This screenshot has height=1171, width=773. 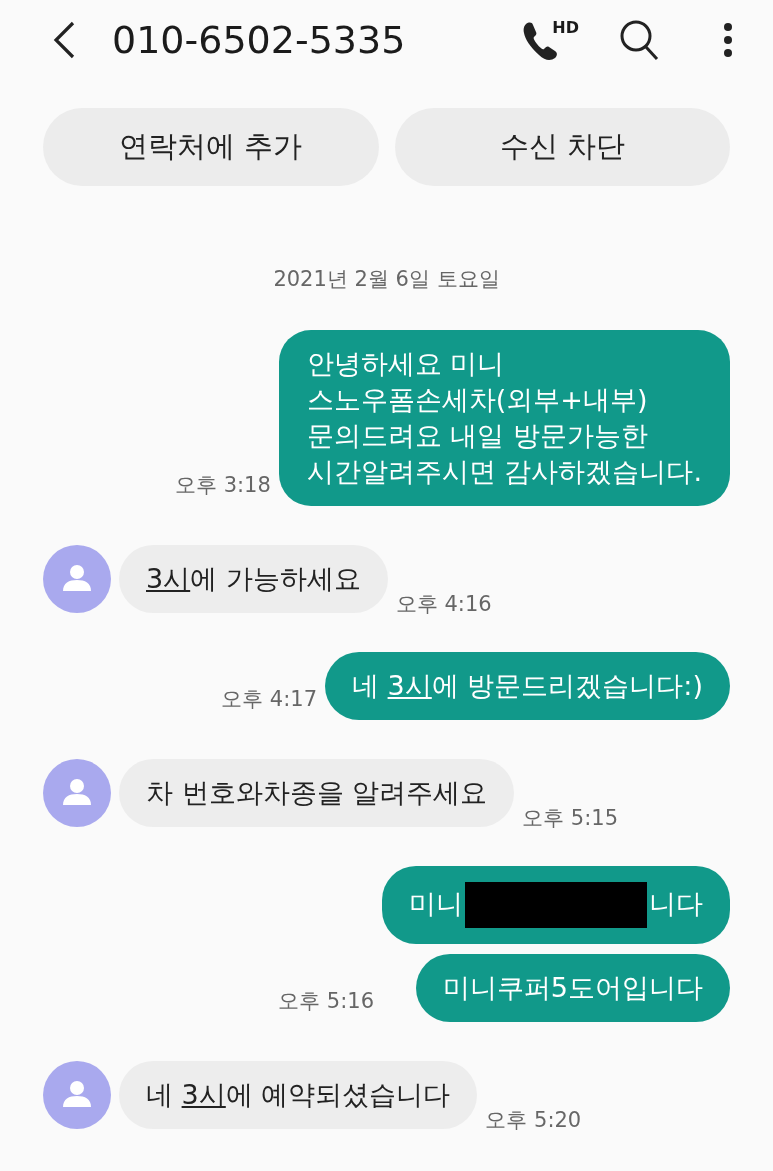 What do you see at coordinates (533, 1120) in the screenshot?
I see `timestamp: 오후 5:20` at bounding box center [533, 1120].